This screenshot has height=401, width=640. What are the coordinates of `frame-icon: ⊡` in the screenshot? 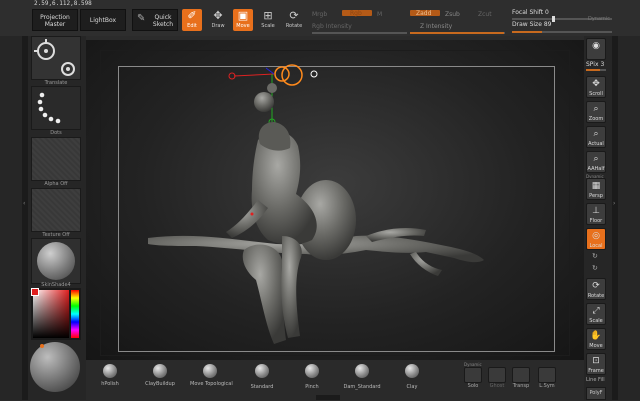 It's located at (596, 361).